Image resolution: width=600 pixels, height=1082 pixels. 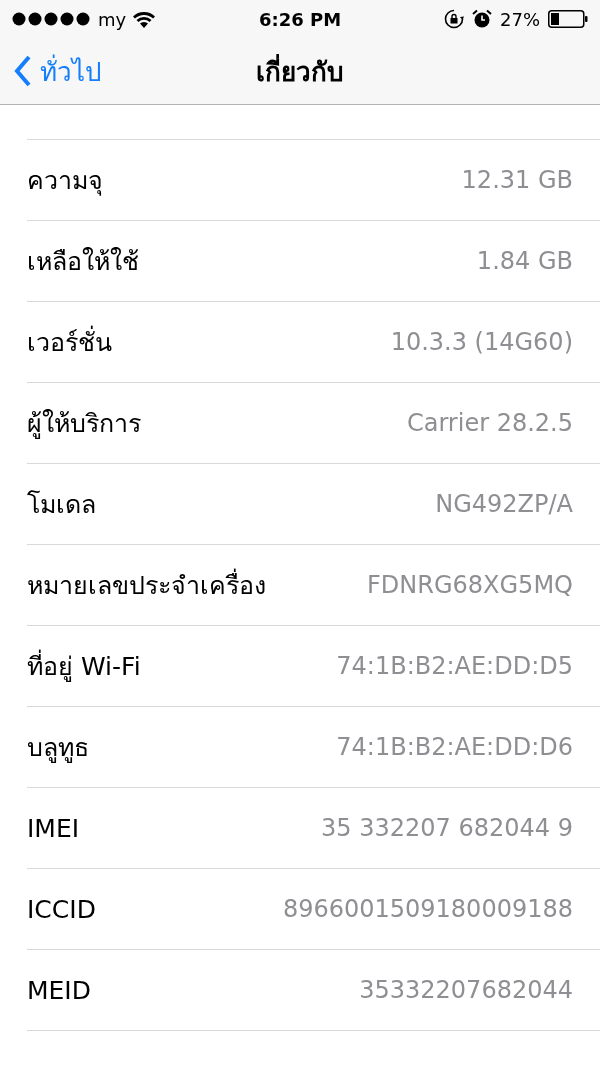 I want to click on row-value: 74:1B:B2:AE:DD:D6, so click(x=454, y=747).